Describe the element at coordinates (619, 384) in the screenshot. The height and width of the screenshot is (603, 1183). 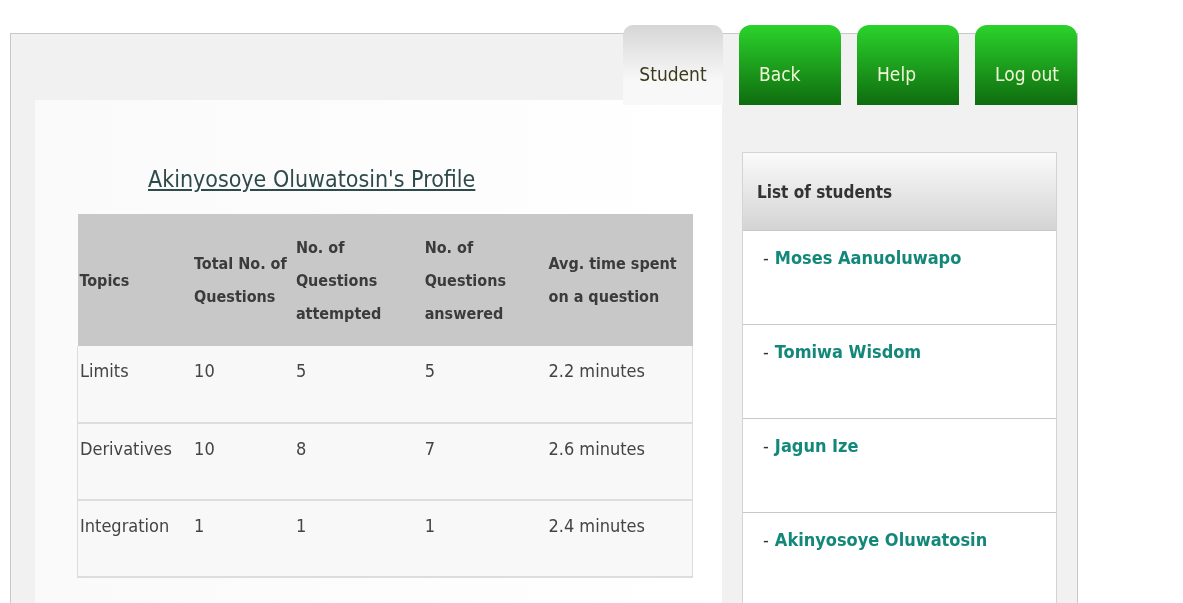
I see `table-cell: 2.2 minutes` at that location.